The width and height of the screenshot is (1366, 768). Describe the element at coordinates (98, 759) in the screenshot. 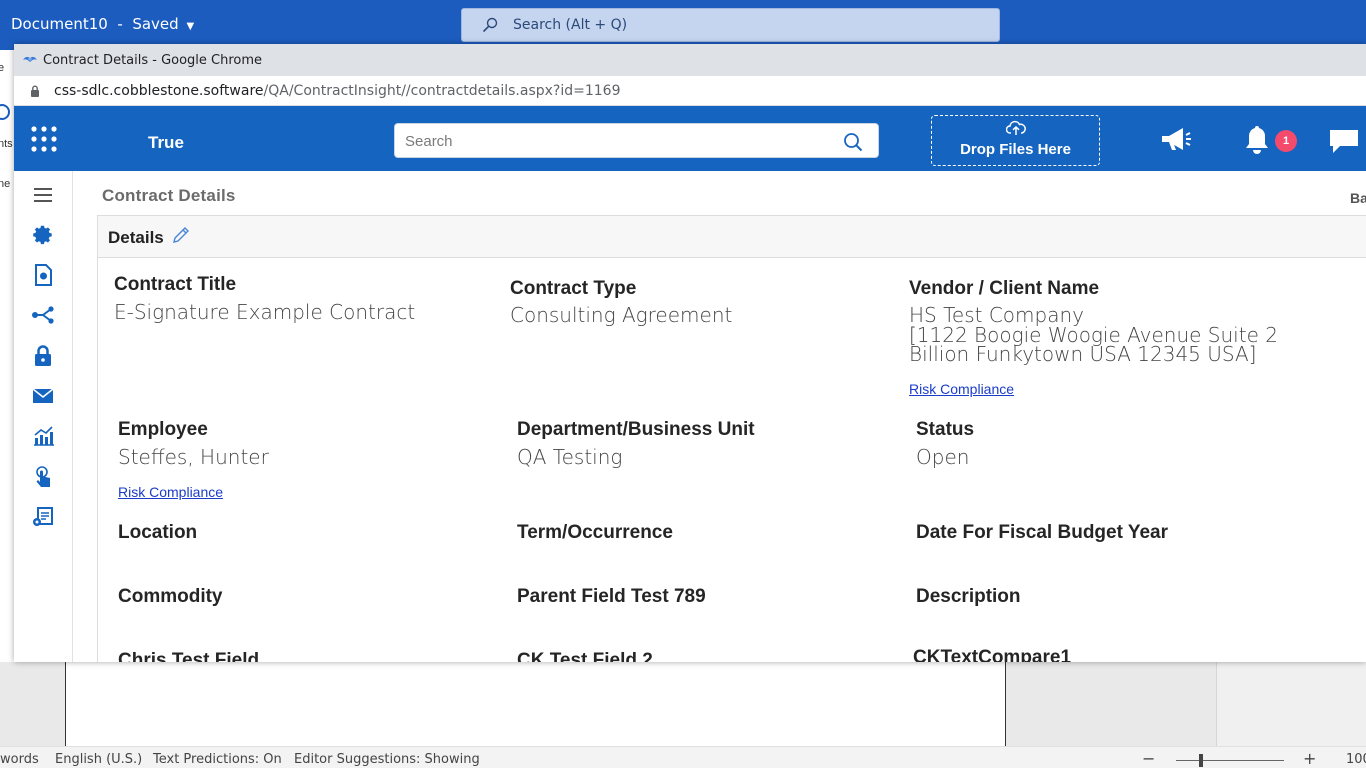

I see `language-status: English (U.S.)` at that location.